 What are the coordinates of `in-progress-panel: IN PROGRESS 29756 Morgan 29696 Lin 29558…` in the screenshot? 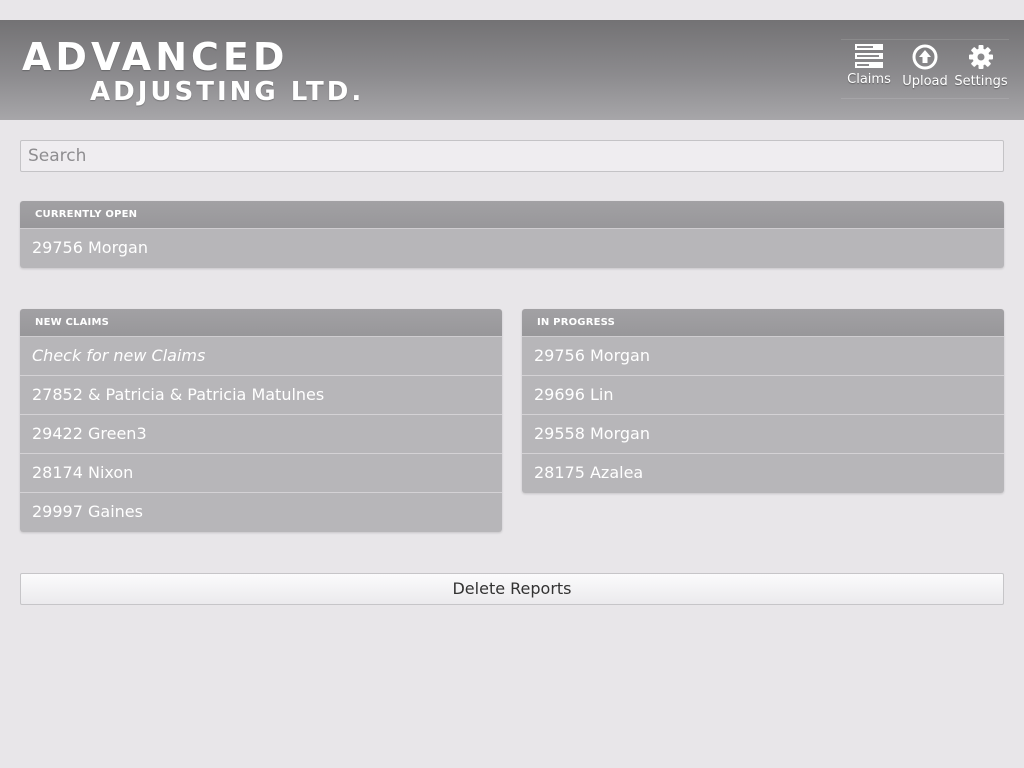 It's located at (763, 401).